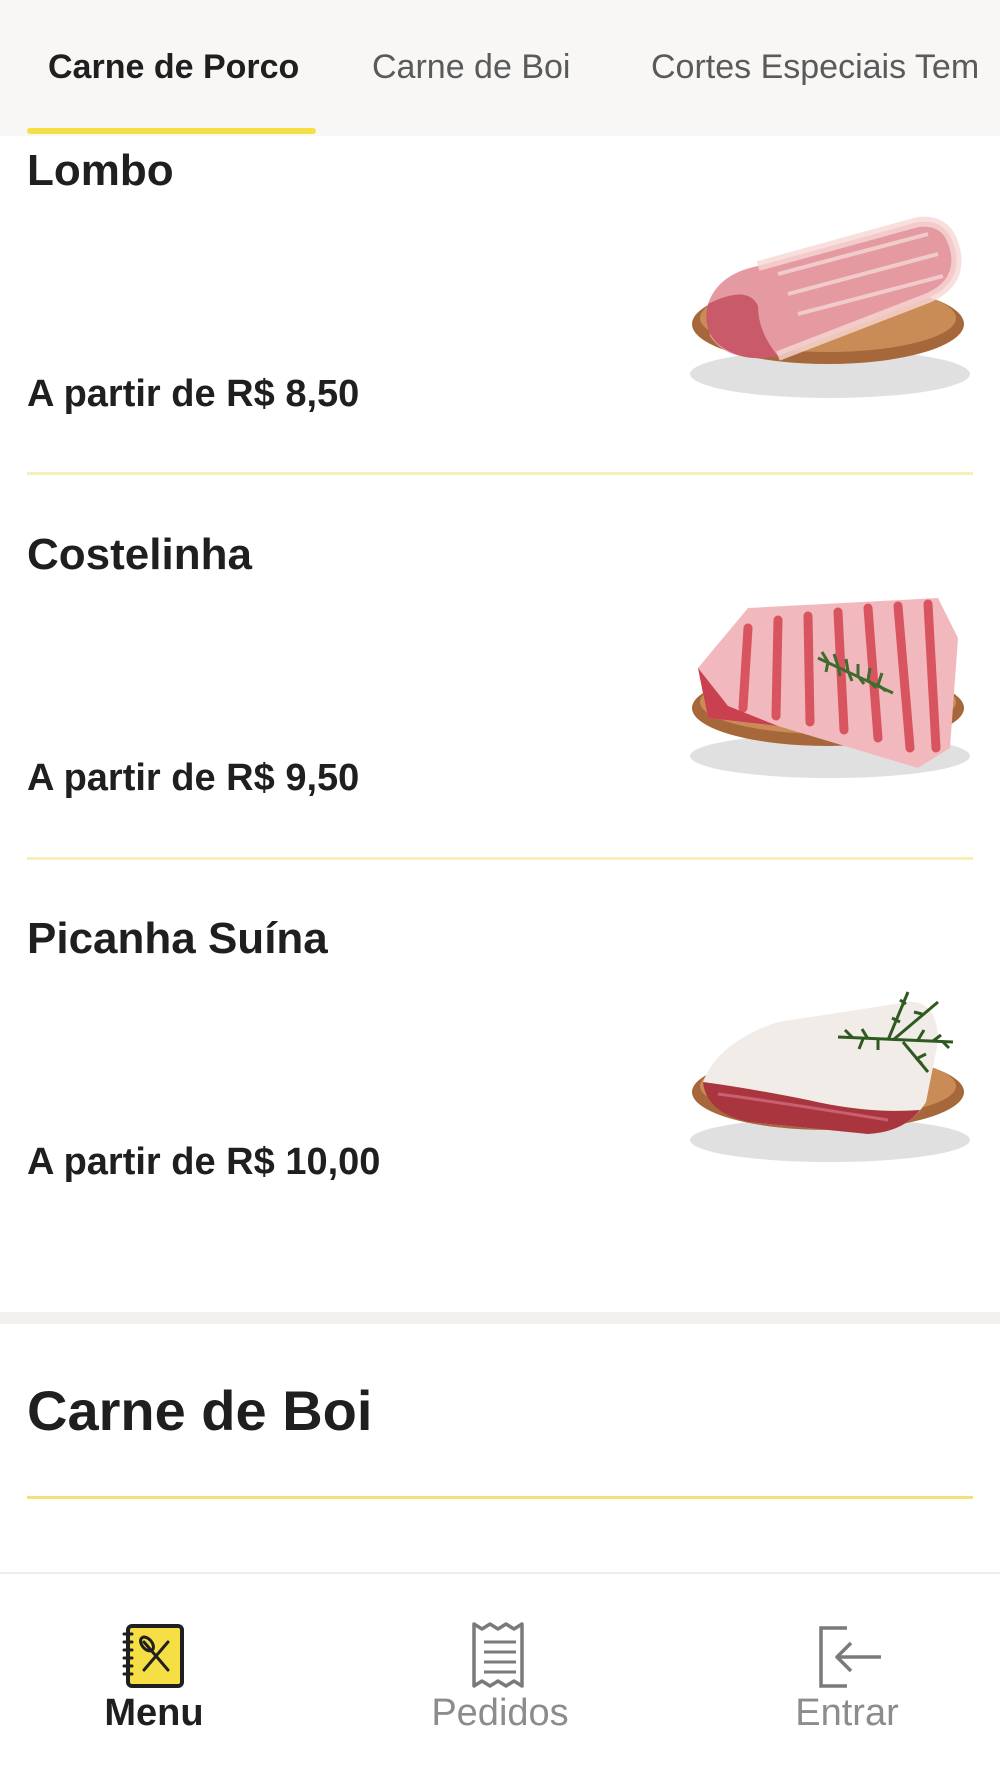  Describe the element at coordinates (204, 1162) in the screenshot. I see `product-price: A partir de R$ 10,00` at that location.